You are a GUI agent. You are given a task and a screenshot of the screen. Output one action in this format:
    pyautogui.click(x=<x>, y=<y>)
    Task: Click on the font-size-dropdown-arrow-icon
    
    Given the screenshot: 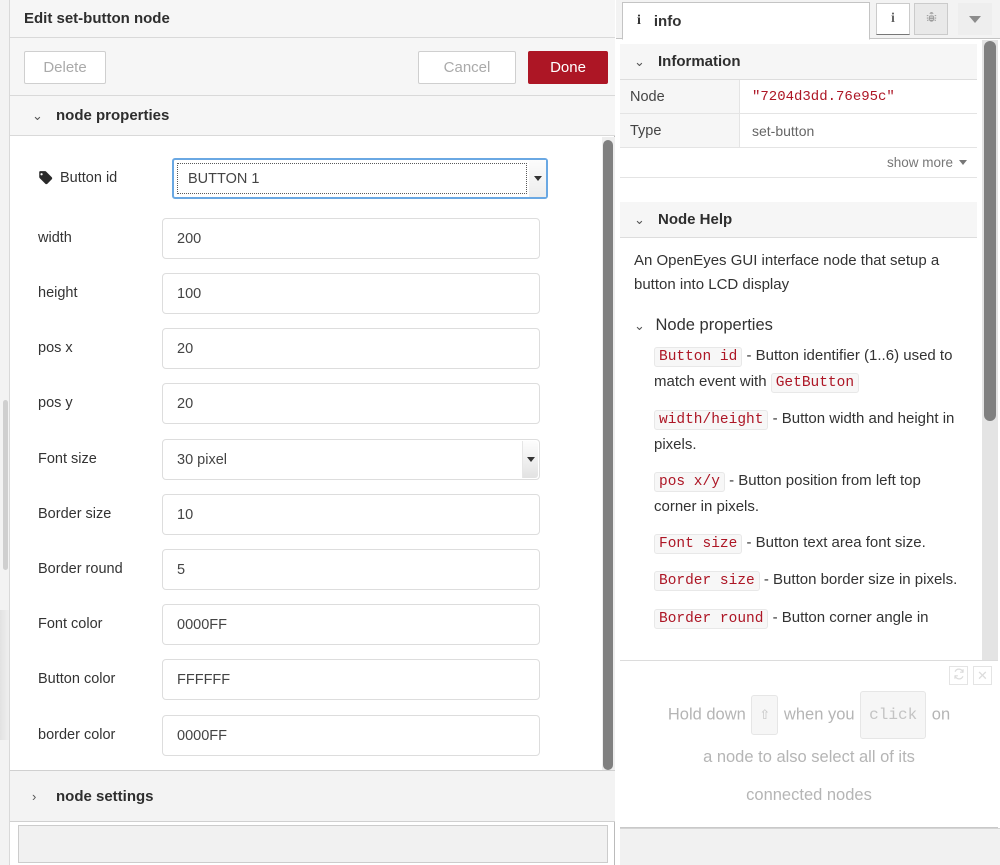 What is the action you would take?
    pyautogui.click(x=530, y=459)
    